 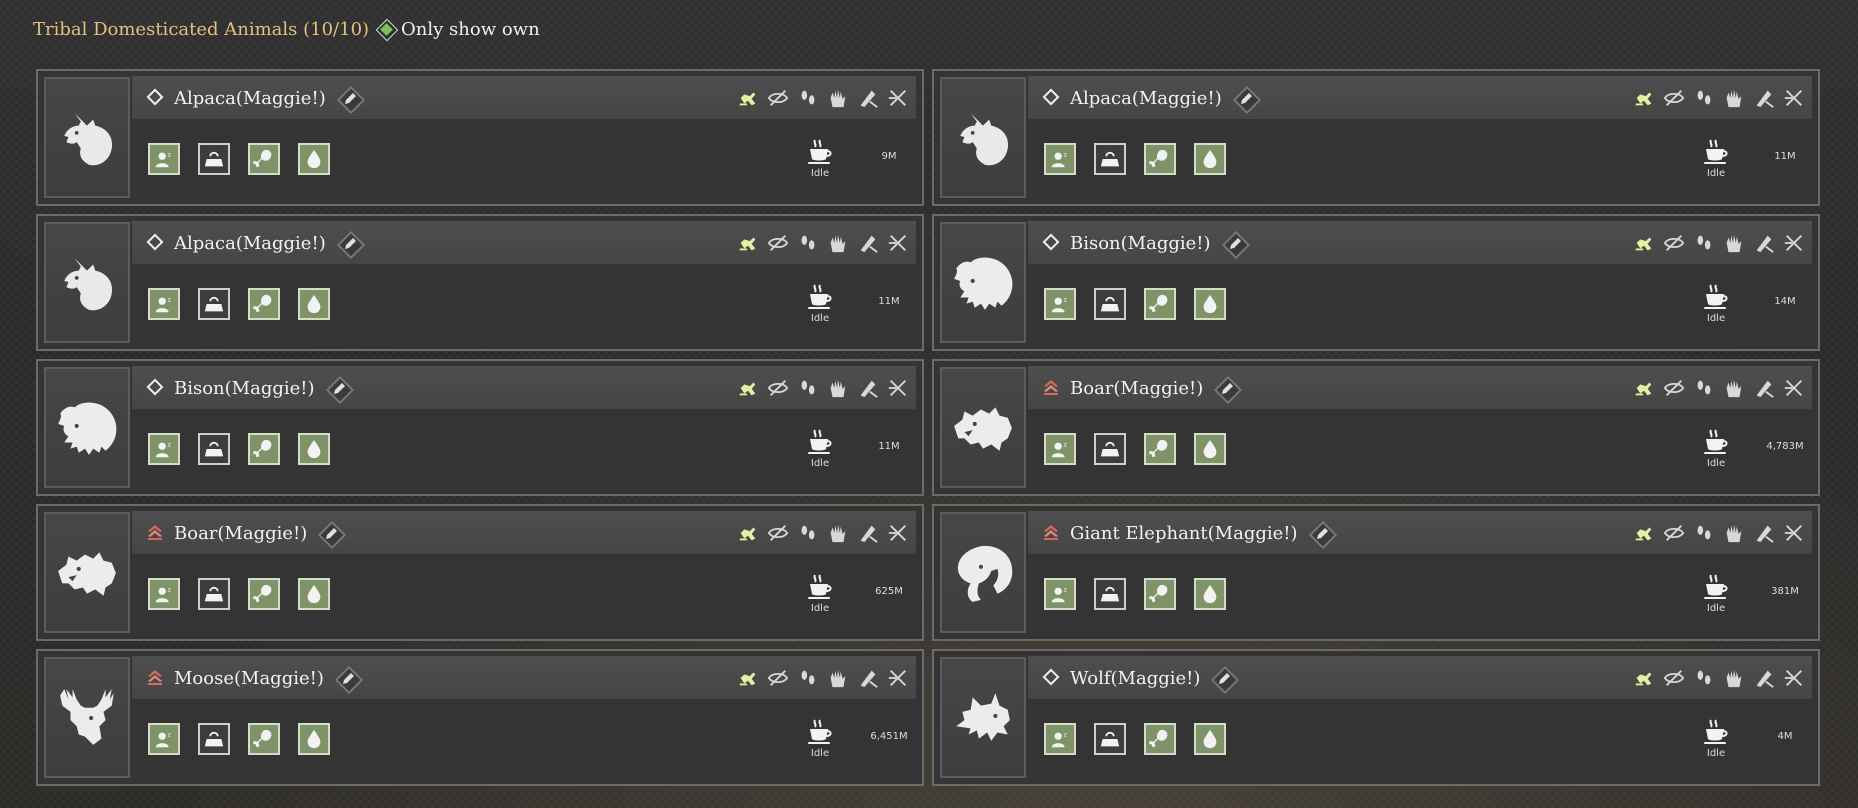 What do you see at coordinates (1376, 282) in the screenshot?
I see `animal-card: Bison(Maggie!) z Idle 14M` at bounding box center [1376, 282].